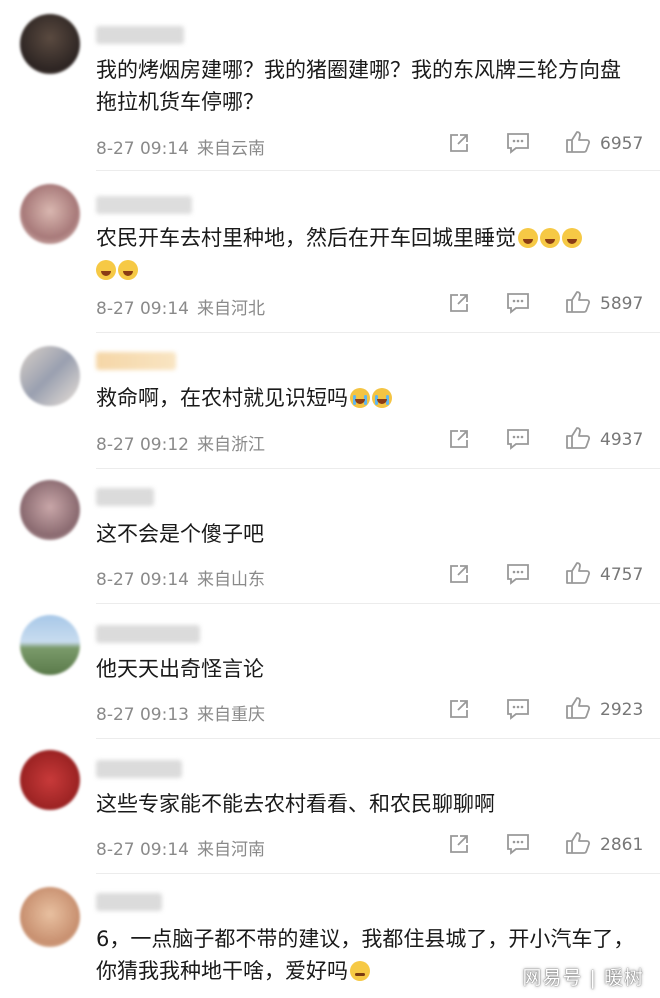 Image resolution: width=660 pixels, height=998 pixels. I want to click on comment-text: 这些专家能不能去农村看看、和农民聊聊啊, so click(366, 804).